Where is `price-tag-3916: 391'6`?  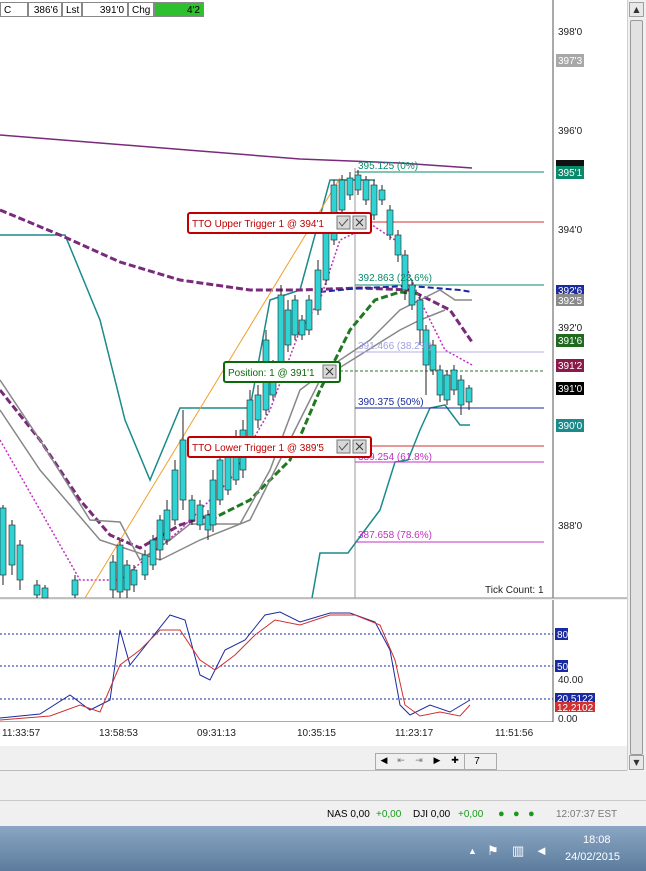
price-tag-3916: 391'6 is located at coordinates (570, 341).